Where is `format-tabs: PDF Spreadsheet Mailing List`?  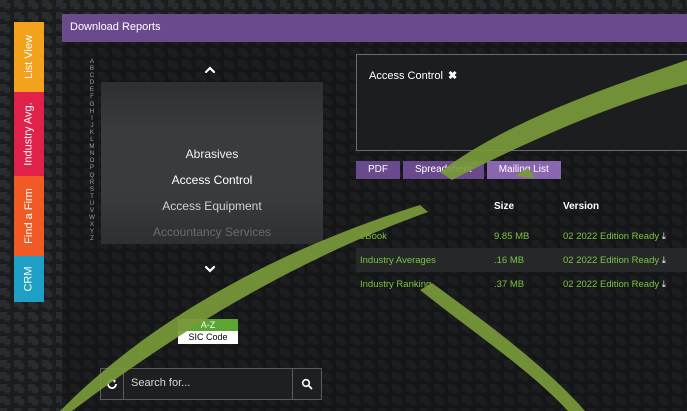
format-tabs: PDF Spreadsheet Mailing List is located at coordinates (458, 170).